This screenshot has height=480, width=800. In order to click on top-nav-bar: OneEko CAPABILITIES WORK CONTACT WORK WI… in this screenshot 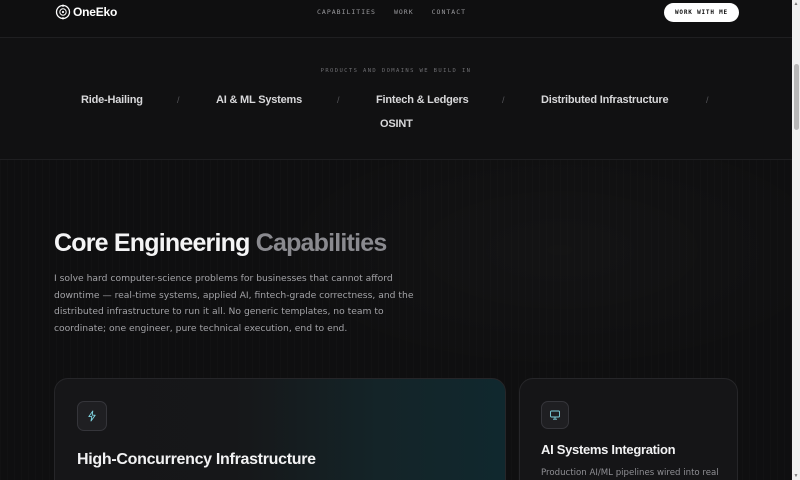, I will do `click(396, 19)`.